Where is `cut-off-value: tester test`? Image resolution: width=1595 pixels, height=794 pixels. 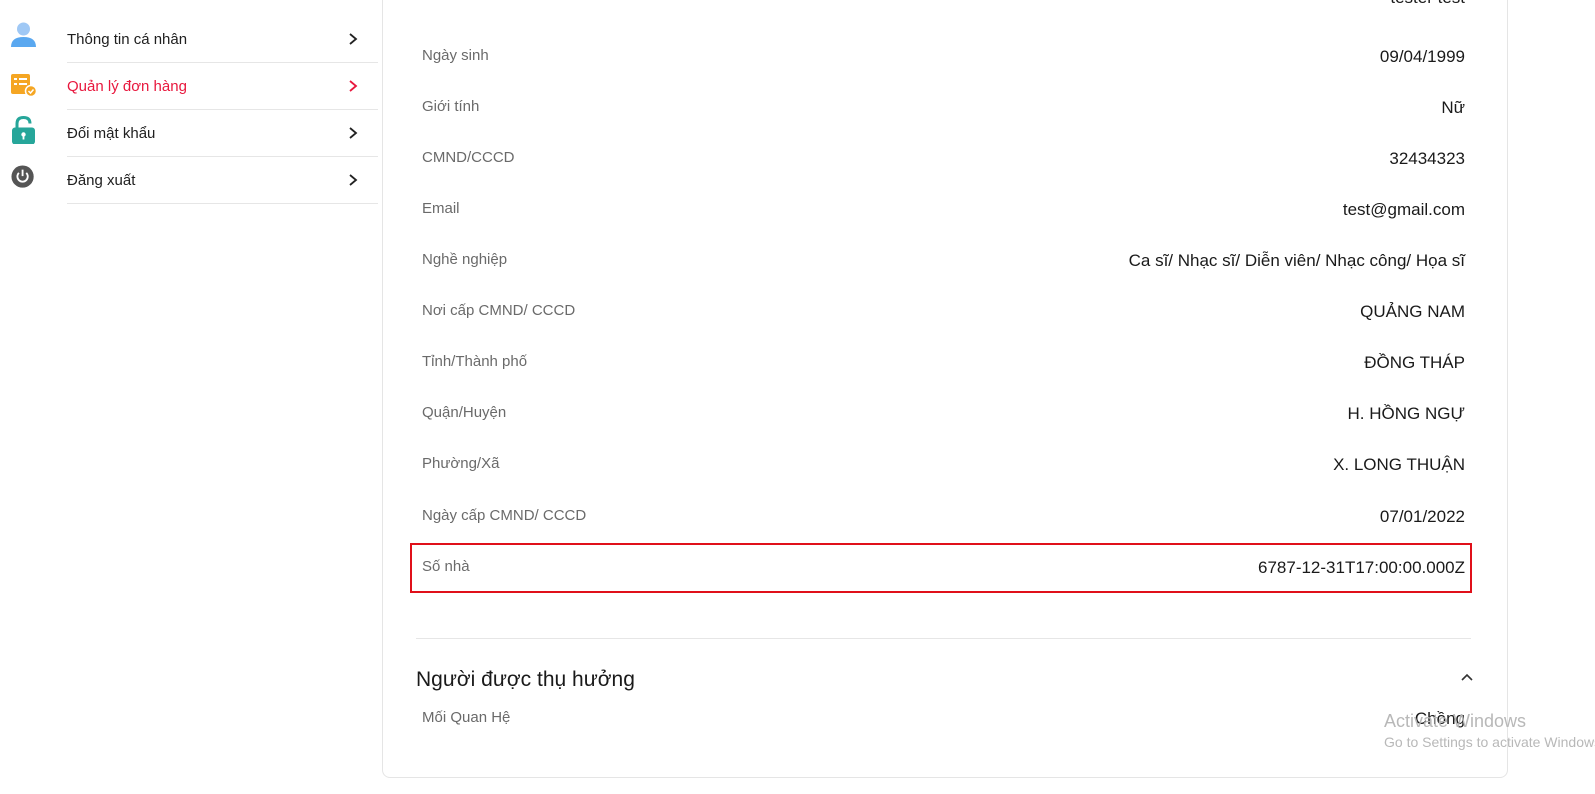 cut-off-value: tester test is located at coordinates (1427, 4).